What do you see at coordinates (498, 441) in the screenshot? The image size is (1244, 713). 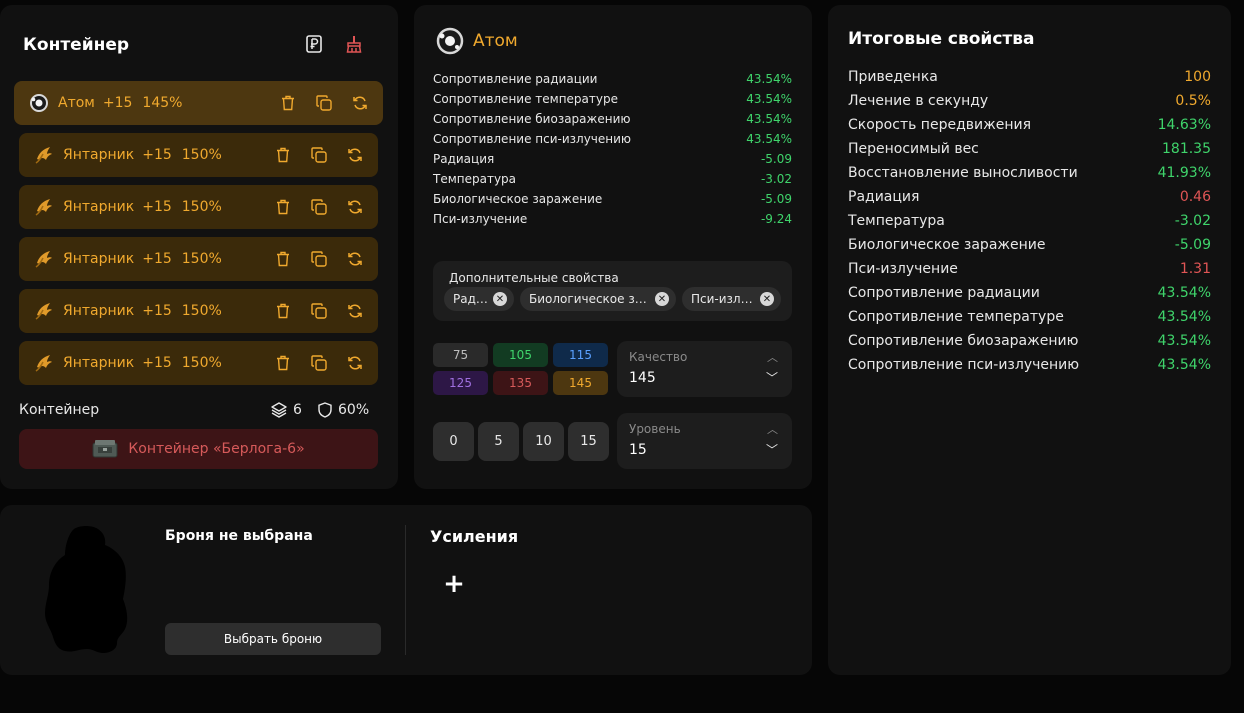 I see `level-option-button: 5` at bounding box center [498, 441].